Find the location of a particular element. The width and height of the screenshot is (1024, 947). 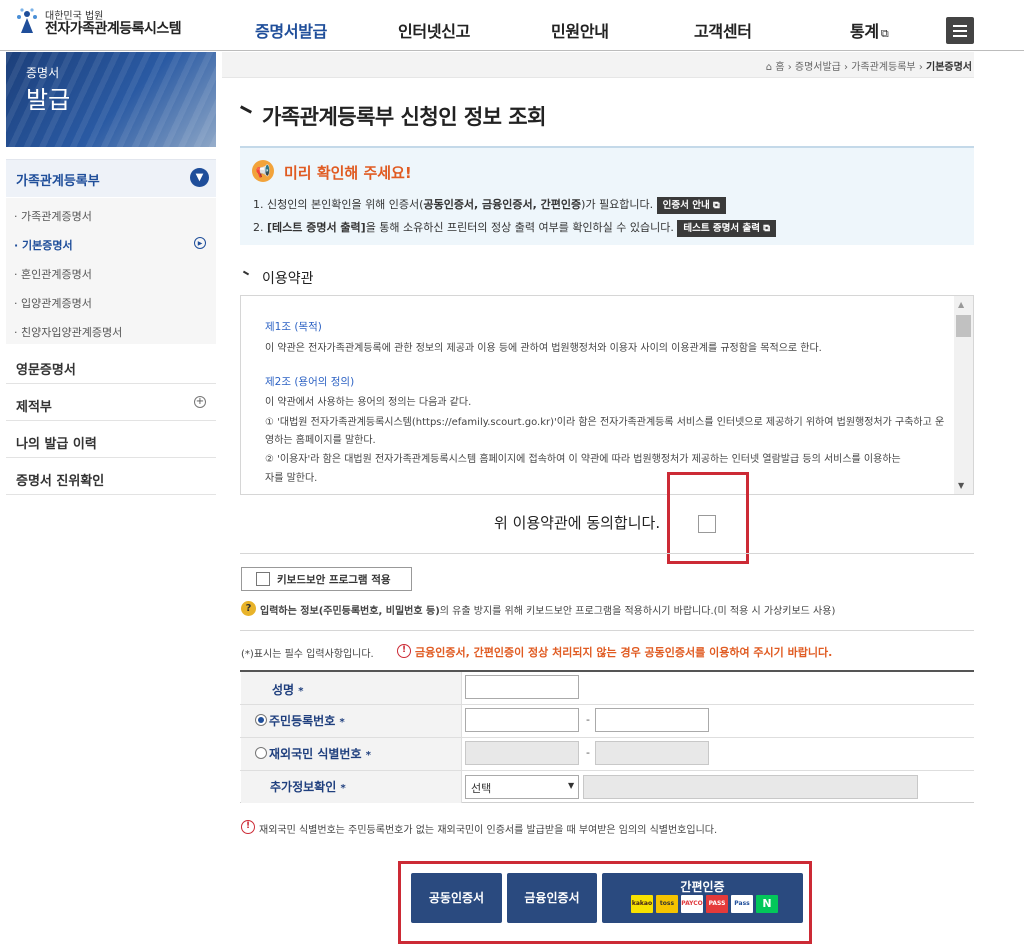

extra-info-input is located at coordinates (750, 787).